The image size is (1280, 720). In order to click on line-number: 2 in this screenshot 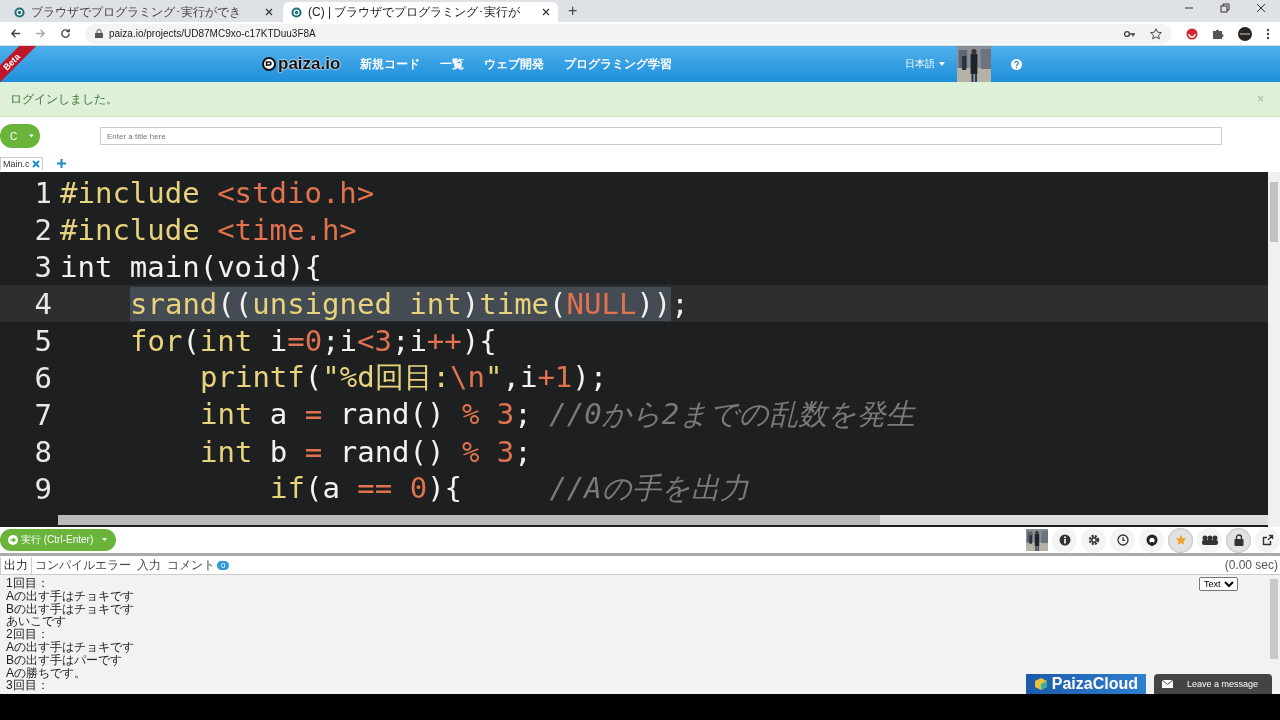, I will do `click(43, 229)`.